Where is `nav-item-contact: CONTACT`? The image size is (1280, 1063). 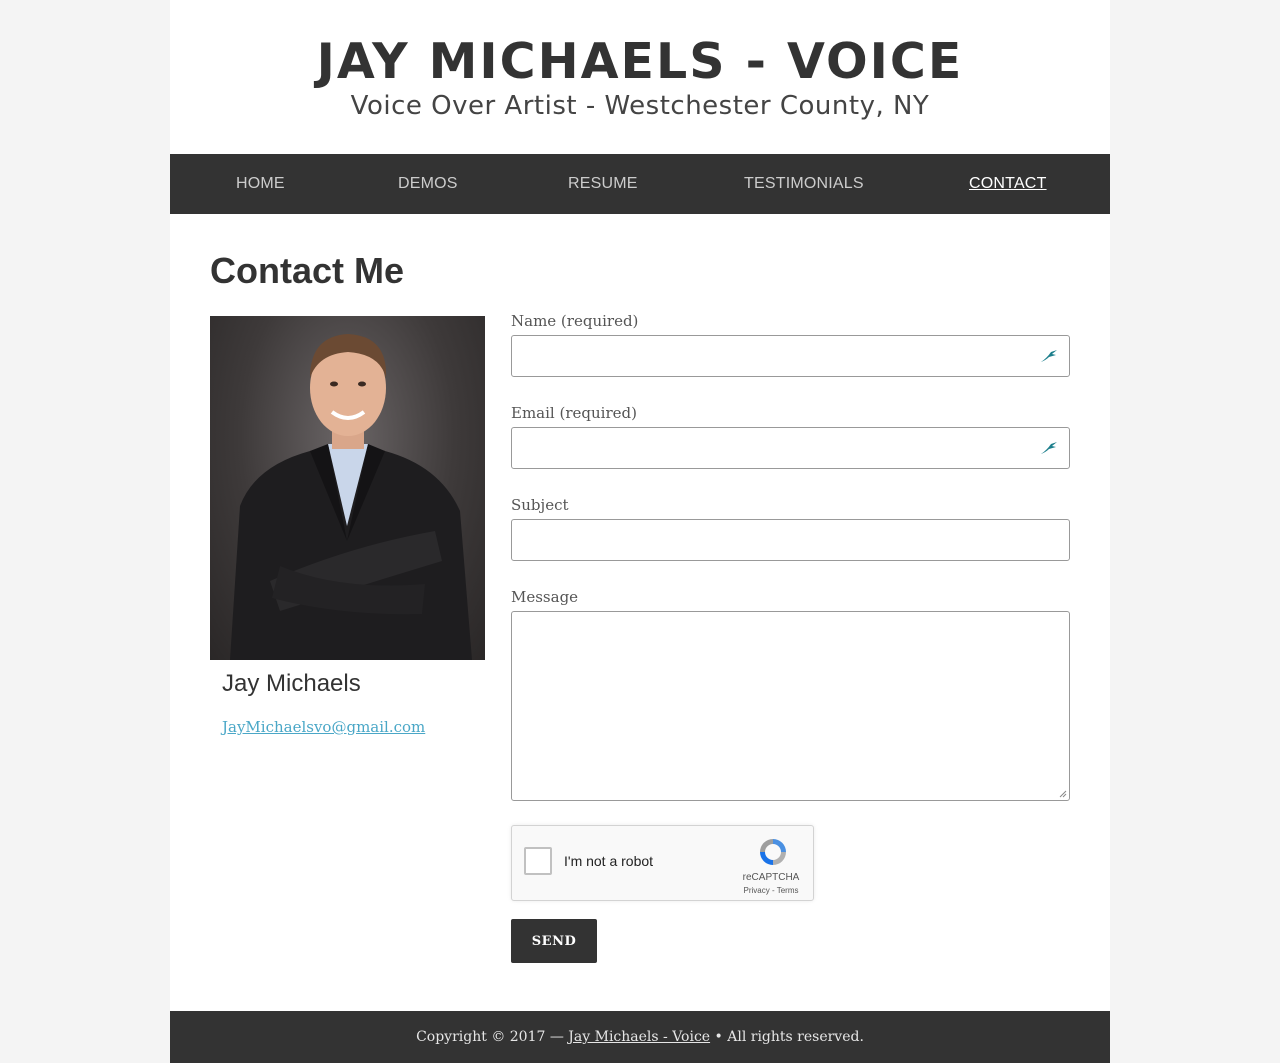 nav-item-contact: CONTACT is located at coordinates (1008, 184).